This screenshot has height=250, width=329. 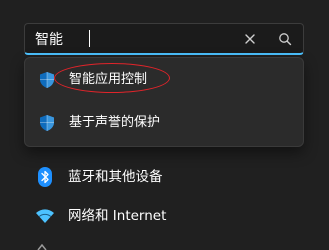 I want to click on nav-item-label: 蓝牙和其他设备, so click(x=115, y=177).